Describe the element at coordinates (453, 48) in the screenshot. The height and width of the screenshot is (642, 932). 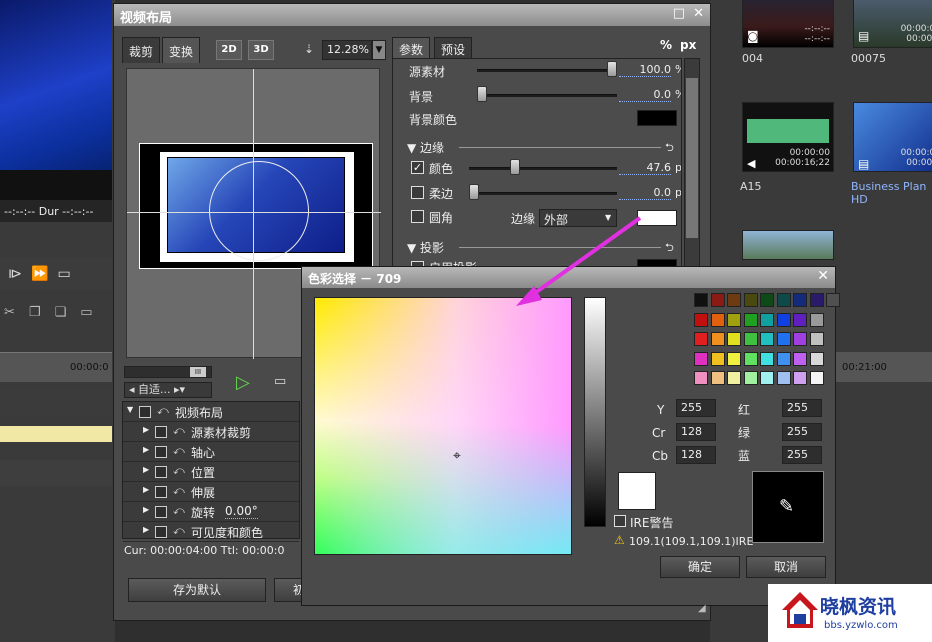
I see `tab-presets: 预设` at that location.